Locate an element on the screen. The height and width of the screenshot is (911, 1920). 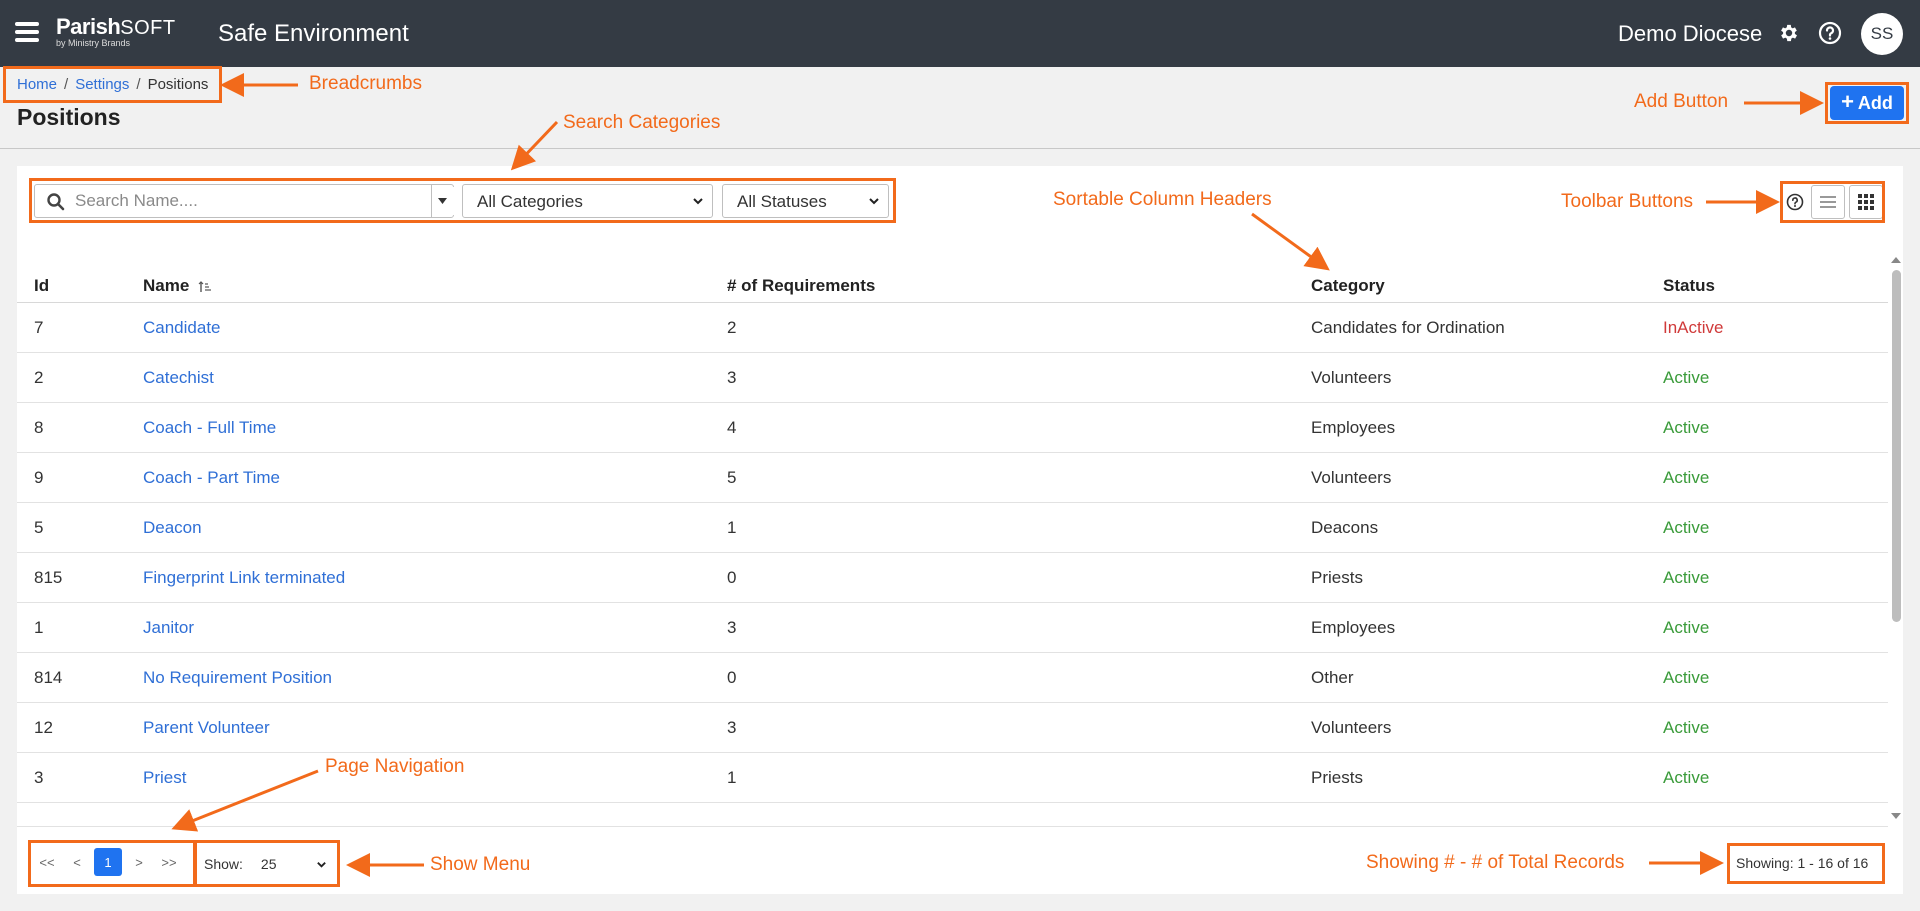
column-header-requirements: # of Requirements is located at coordinates (801, 286).